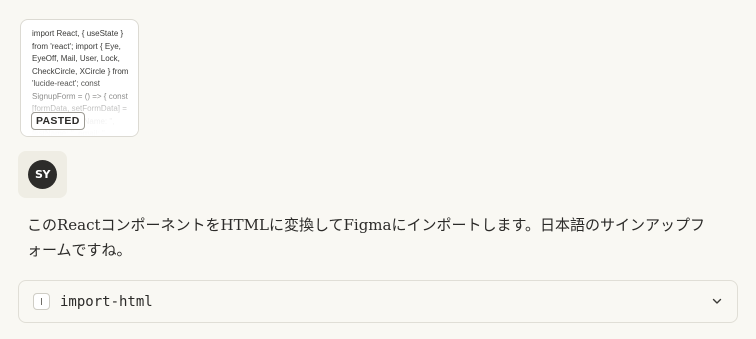 This screenshot has width=756, height=339. What do you see at coordinates (378, 301) in the screenshot?
I see `tool-call-import-html: import-html` at bounding box center [378, 301].